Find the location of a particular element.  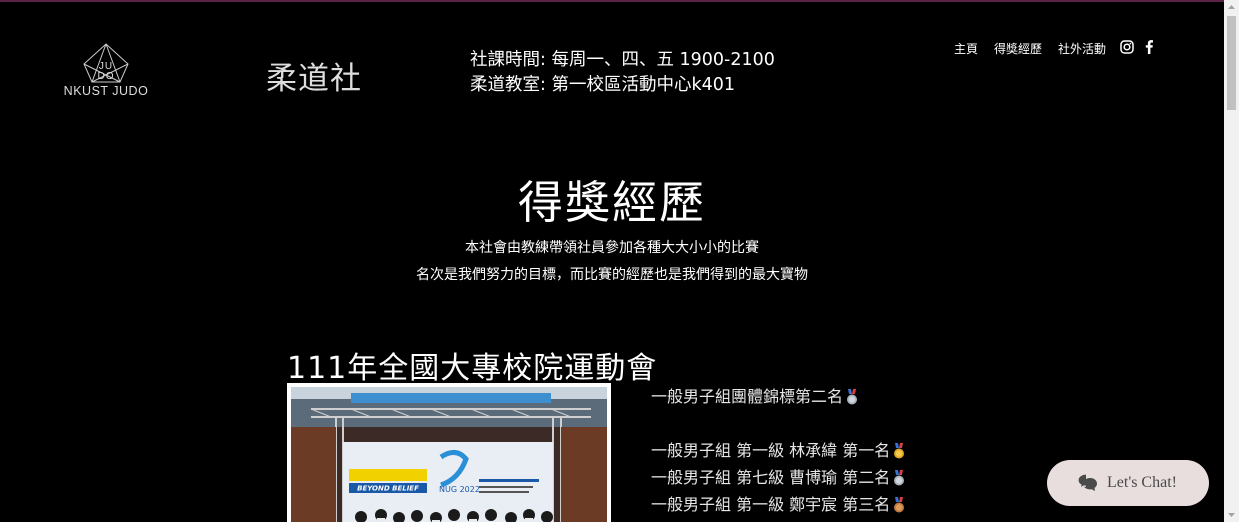

page-title: 得獎經歷 is located at coordinates (611, 202).